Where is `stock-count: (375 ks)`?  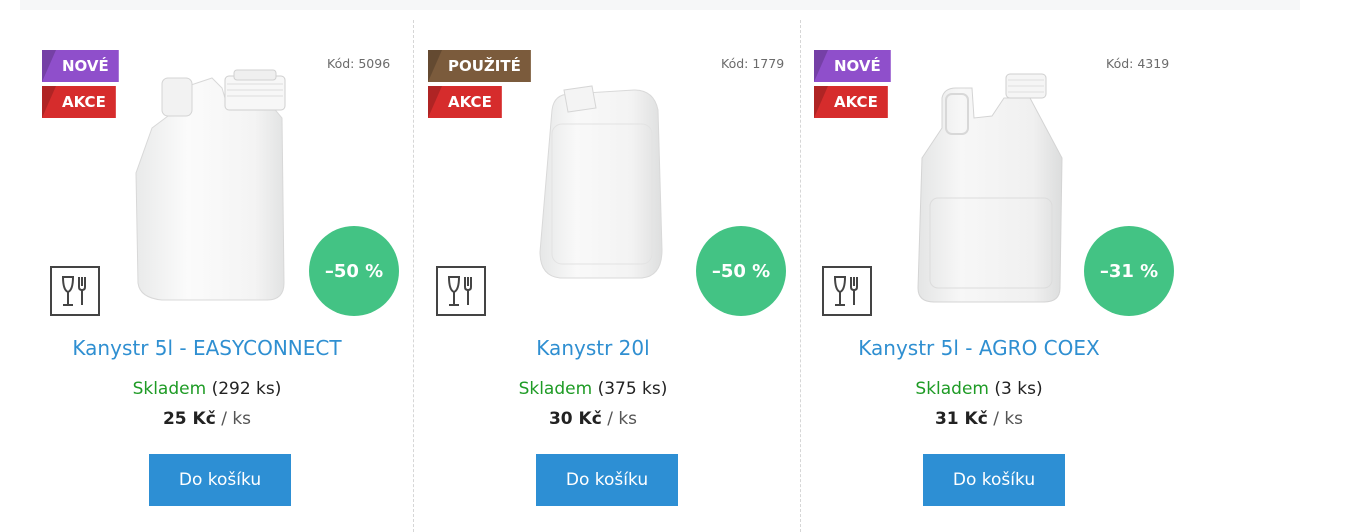 stock-count: (375 ks) is located at coordinates (632, 389).